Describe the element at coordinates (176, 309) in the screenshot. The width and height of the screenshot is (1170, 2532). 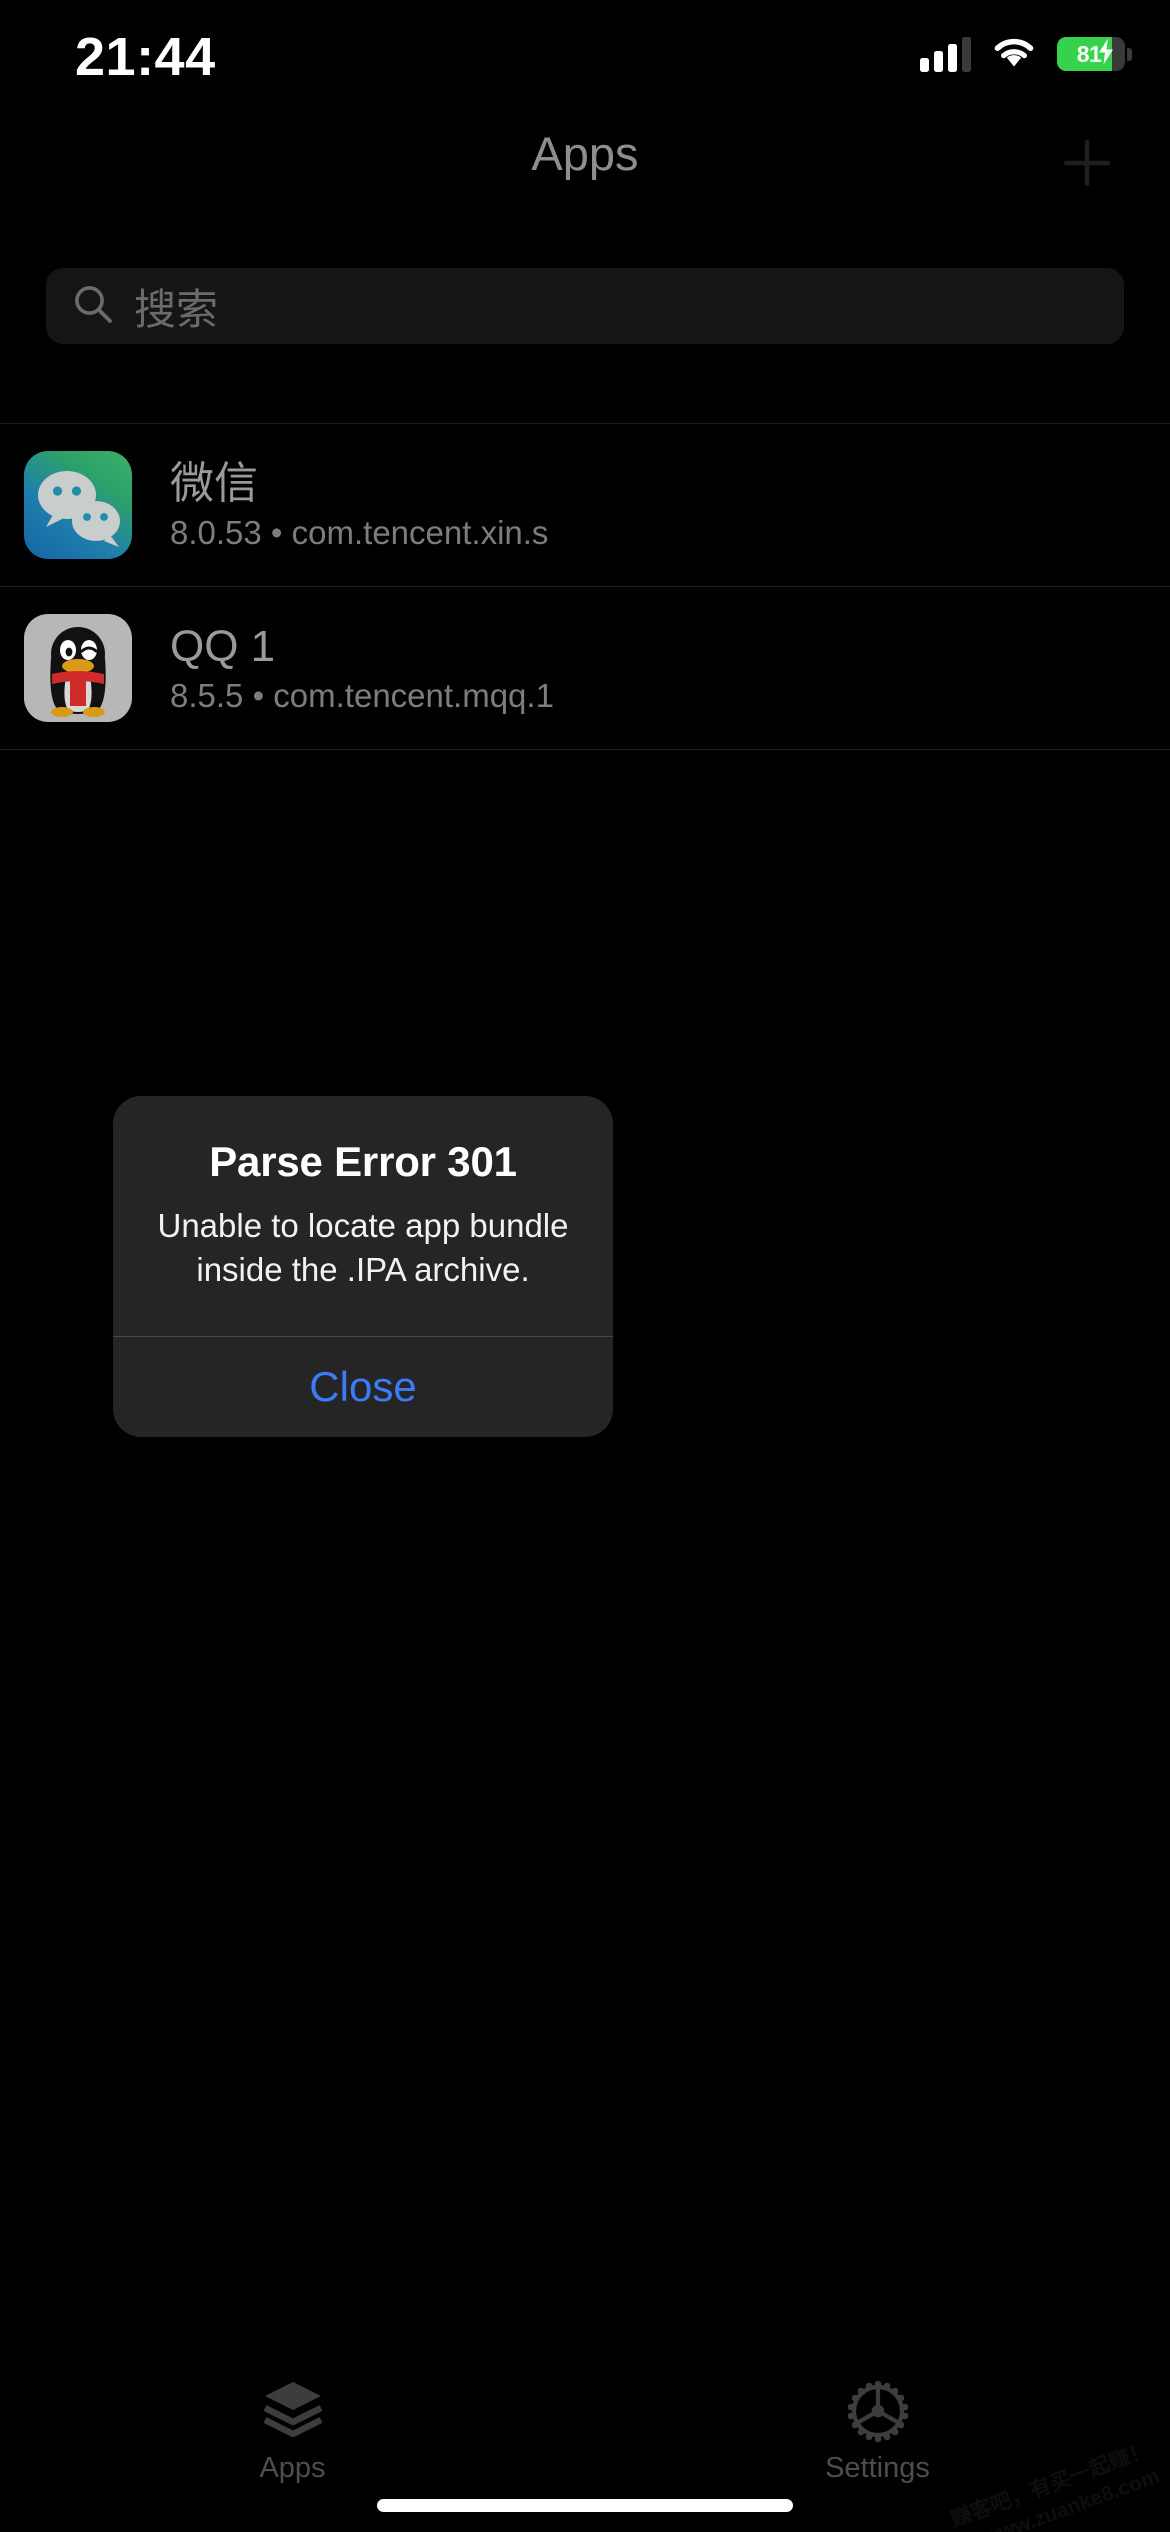
I see `search-placeholder: 搜索` at that location.